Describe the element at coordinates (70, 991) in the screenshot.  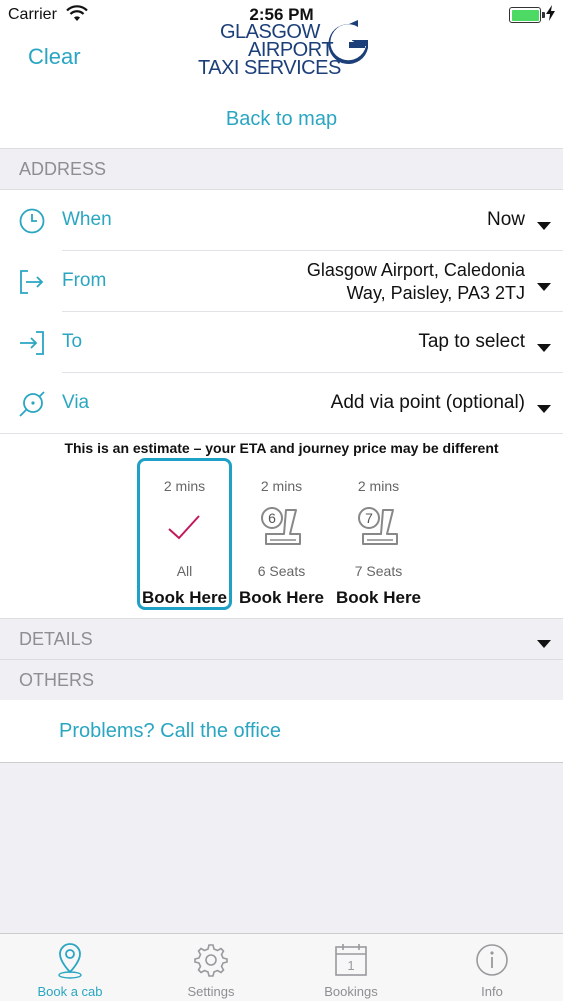
I see `tab-label: Book a cab` at that location.